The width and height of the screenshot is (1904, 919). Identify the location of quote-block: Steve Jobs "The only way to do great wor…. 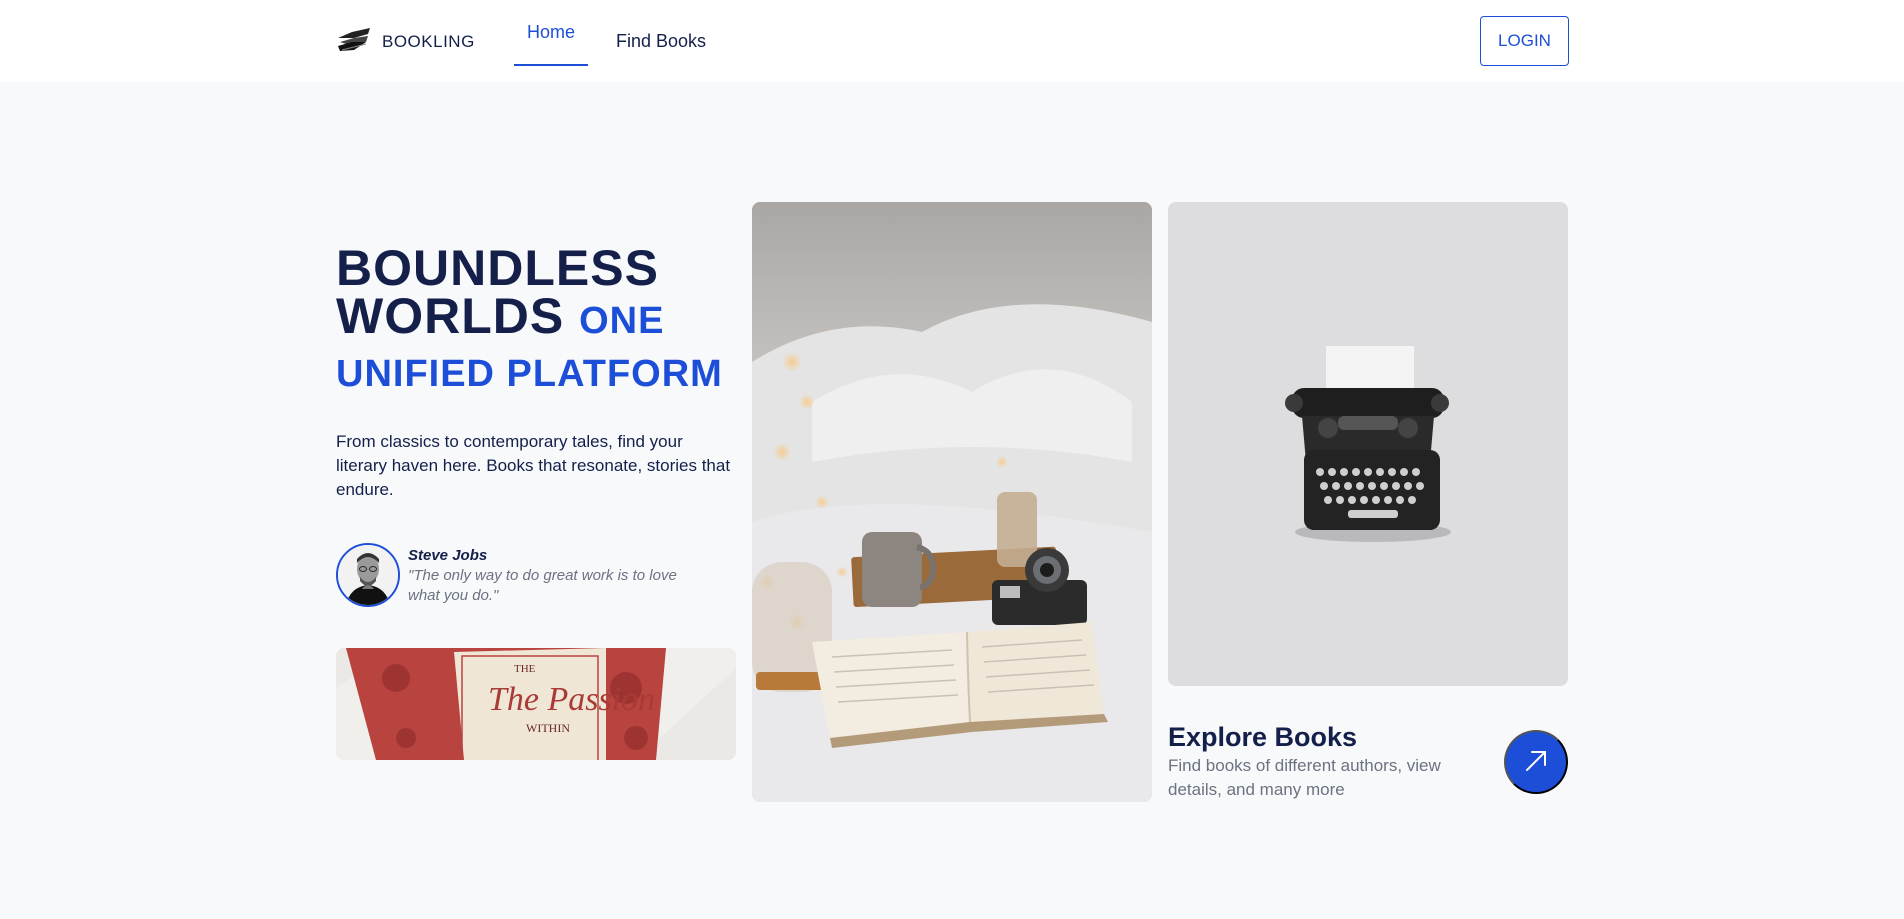
(536, 575).